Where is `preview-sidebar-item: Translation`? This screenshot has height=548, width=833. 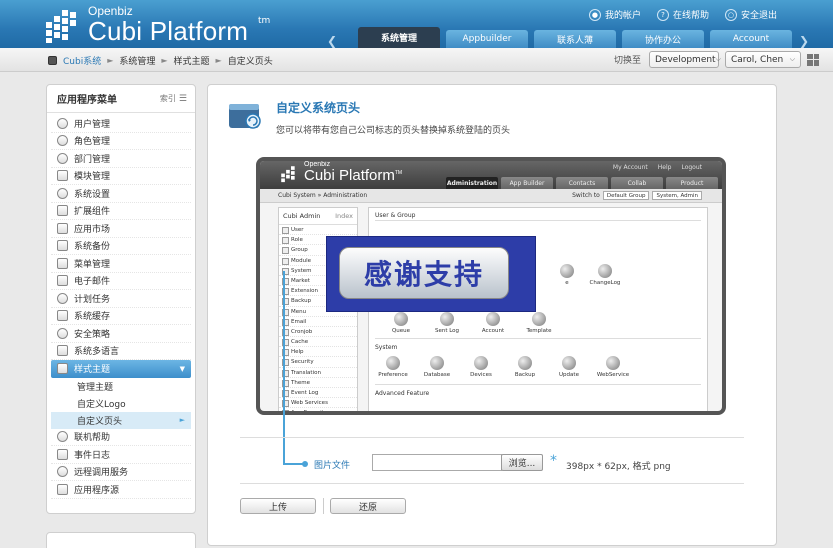 preview-sidebar-item: Translation is located at coordinates (318, 373).